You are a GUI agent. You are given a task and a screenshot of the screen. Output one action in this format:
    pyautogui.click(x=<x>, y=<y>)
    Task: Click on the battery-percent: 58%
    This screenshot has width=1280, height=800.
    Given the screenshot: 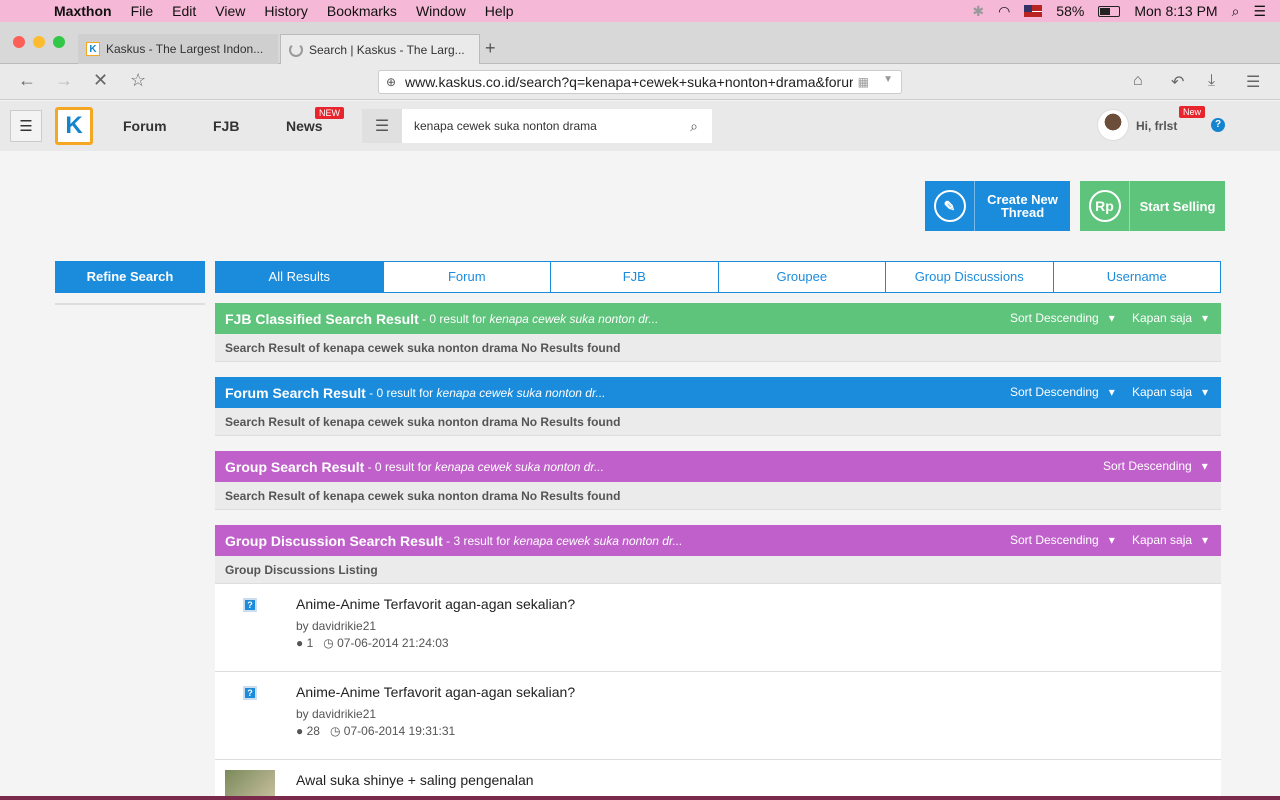 What is the action you would take?
    pyautogui.click(x=1070, y=11)
    